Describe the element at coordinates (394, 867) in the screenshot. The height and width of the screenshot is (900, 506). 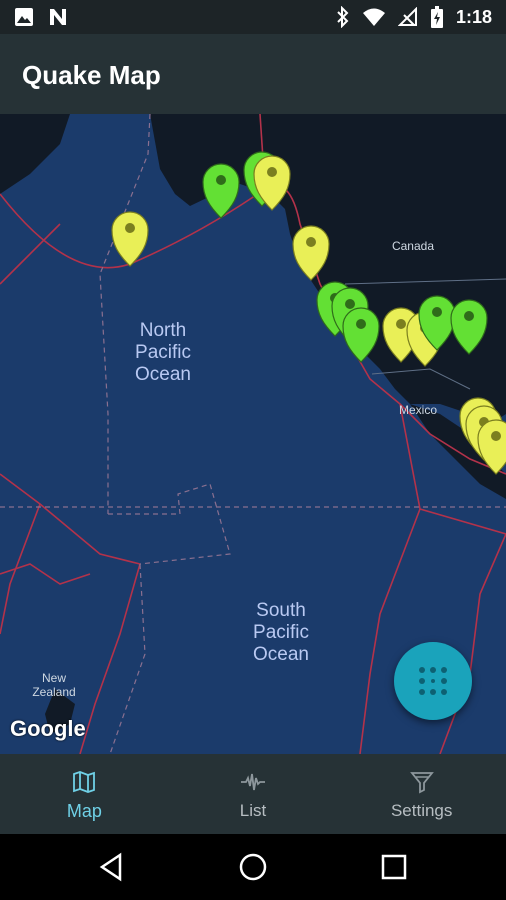
I see `recents-button` at that location.